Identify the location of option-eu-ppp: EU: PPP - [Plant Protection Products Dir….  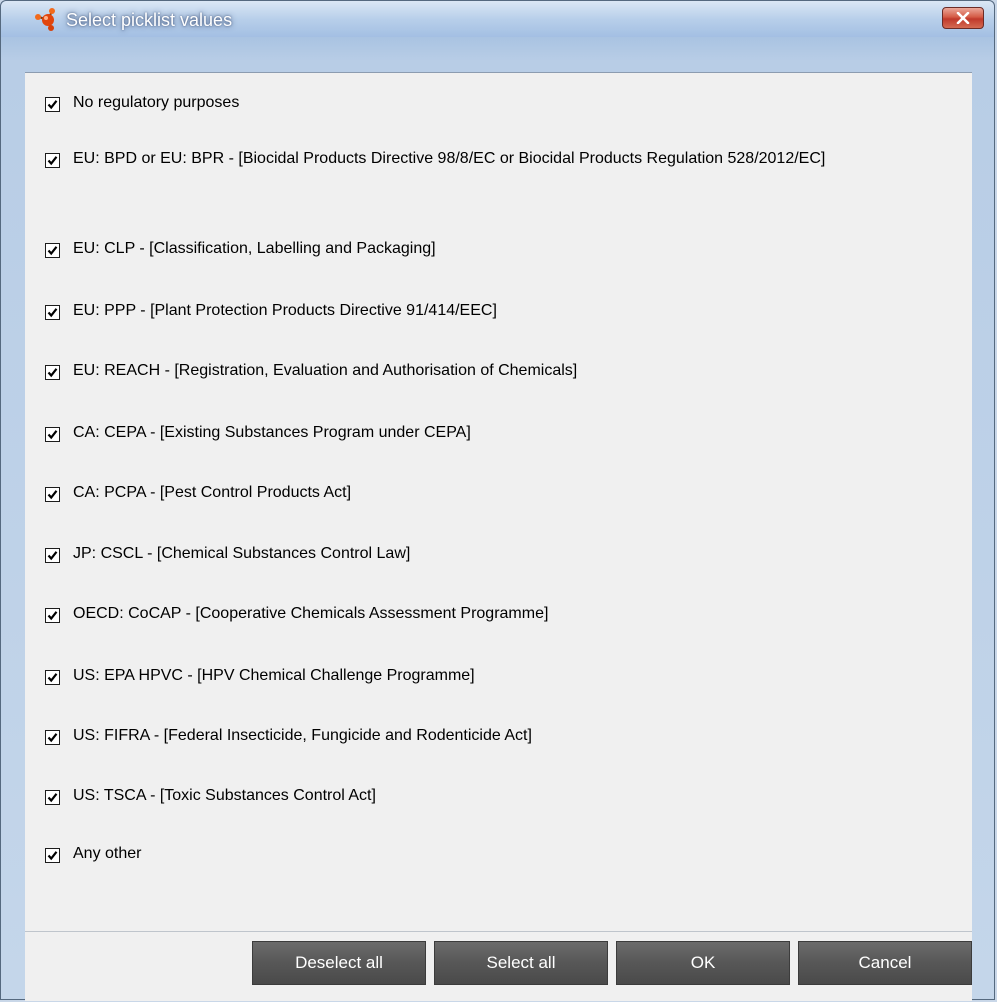
(499, 312).